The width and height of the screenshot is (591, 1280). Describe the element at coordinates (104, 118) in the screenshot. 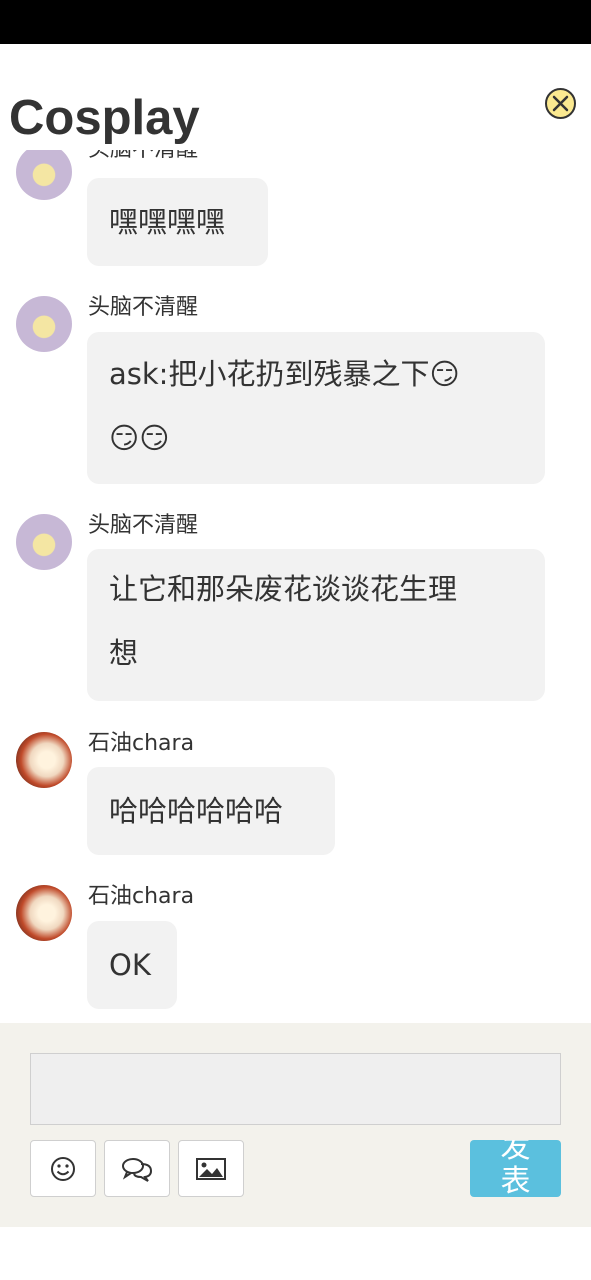

I see `page-title: Cosplay` at that location.